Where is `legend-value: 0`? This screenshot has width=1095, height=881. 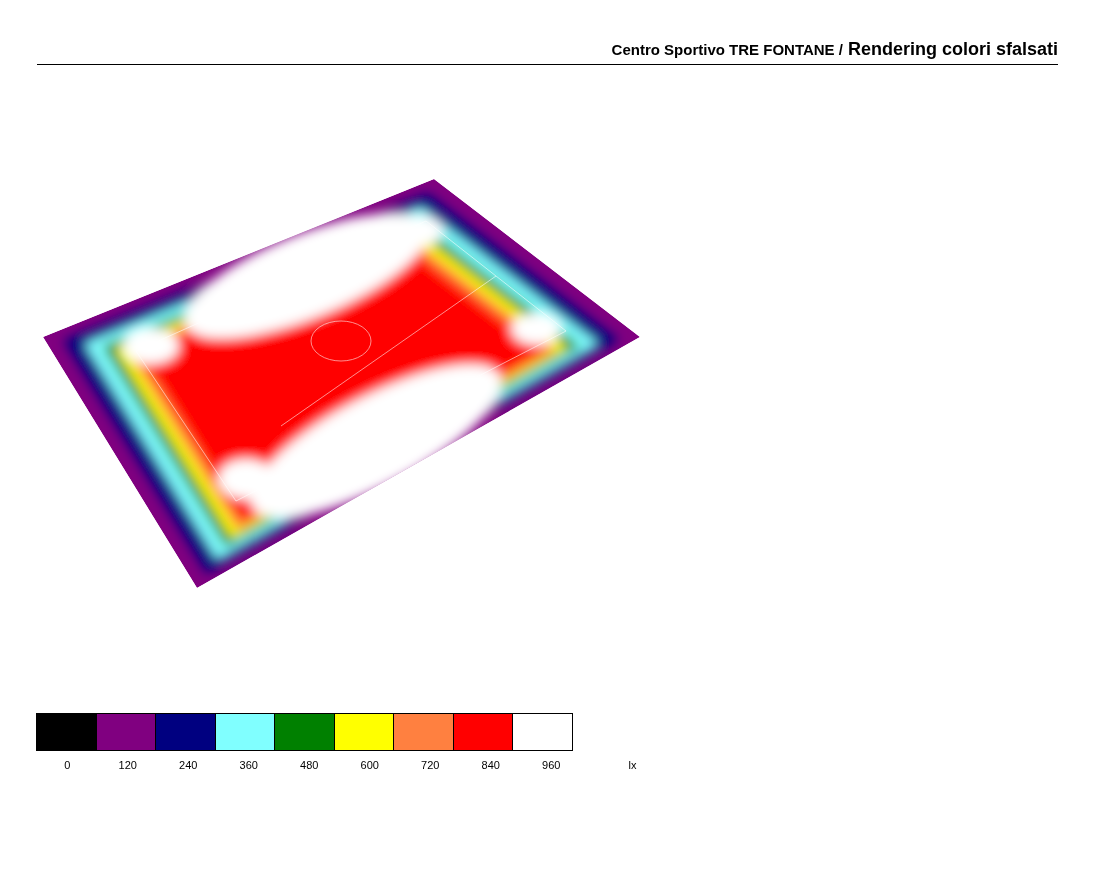
legend-value: 0 is located at coordinates (67, 765).